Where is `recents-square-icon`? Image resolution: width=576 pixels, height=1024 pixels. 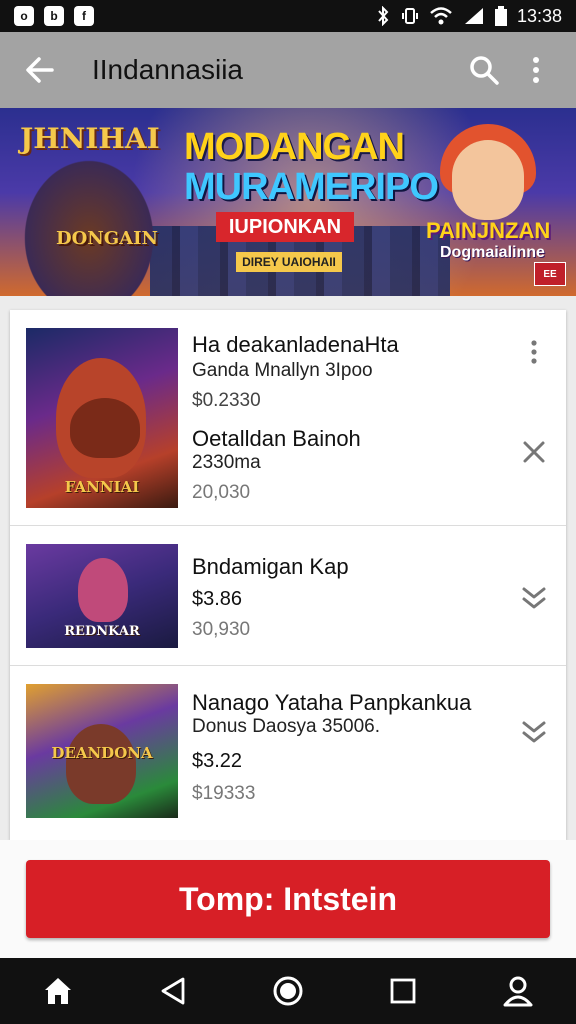 recents-square-icon is located at coordinates (403, 991).